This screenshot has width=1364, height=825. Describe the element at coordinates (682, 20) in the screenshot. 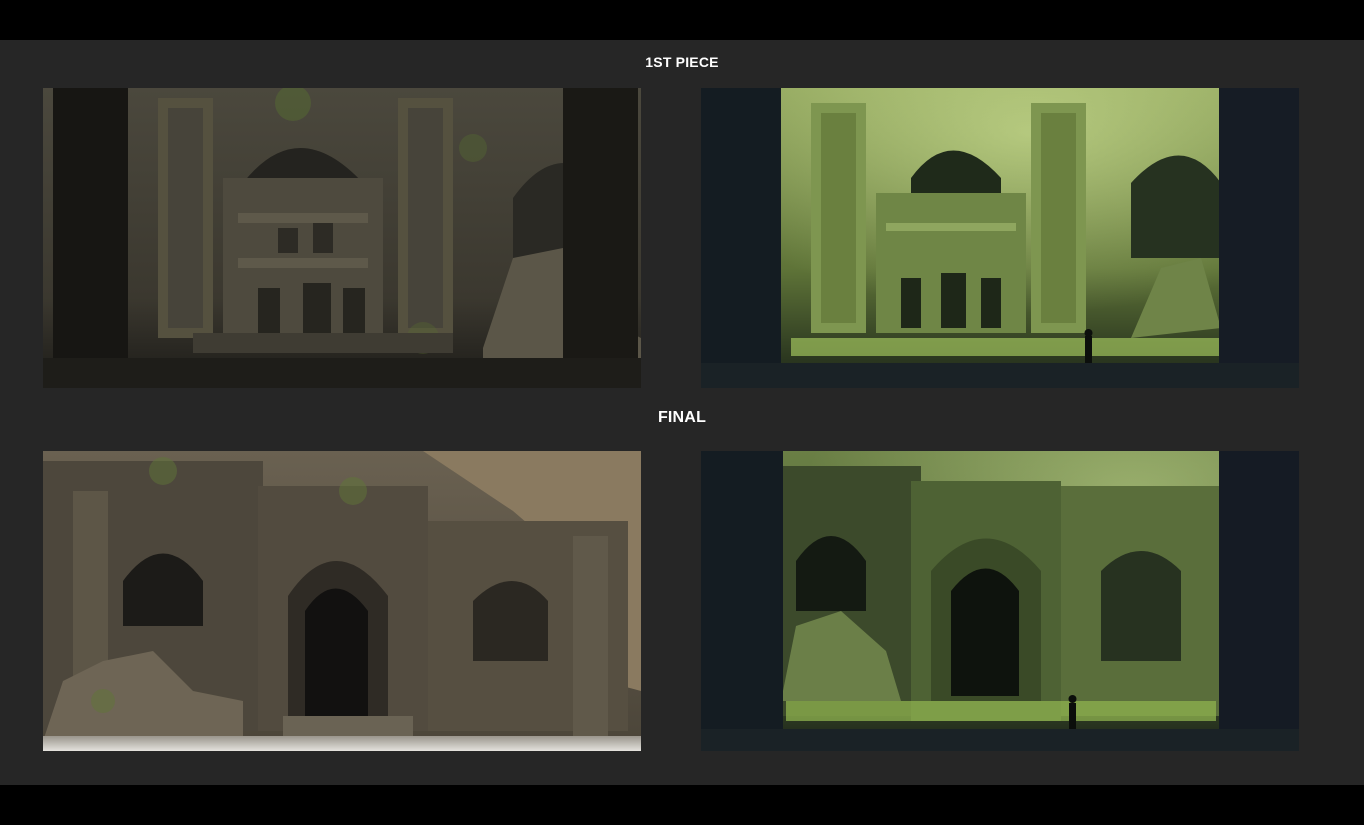

I see `top-letterbox` at that location.